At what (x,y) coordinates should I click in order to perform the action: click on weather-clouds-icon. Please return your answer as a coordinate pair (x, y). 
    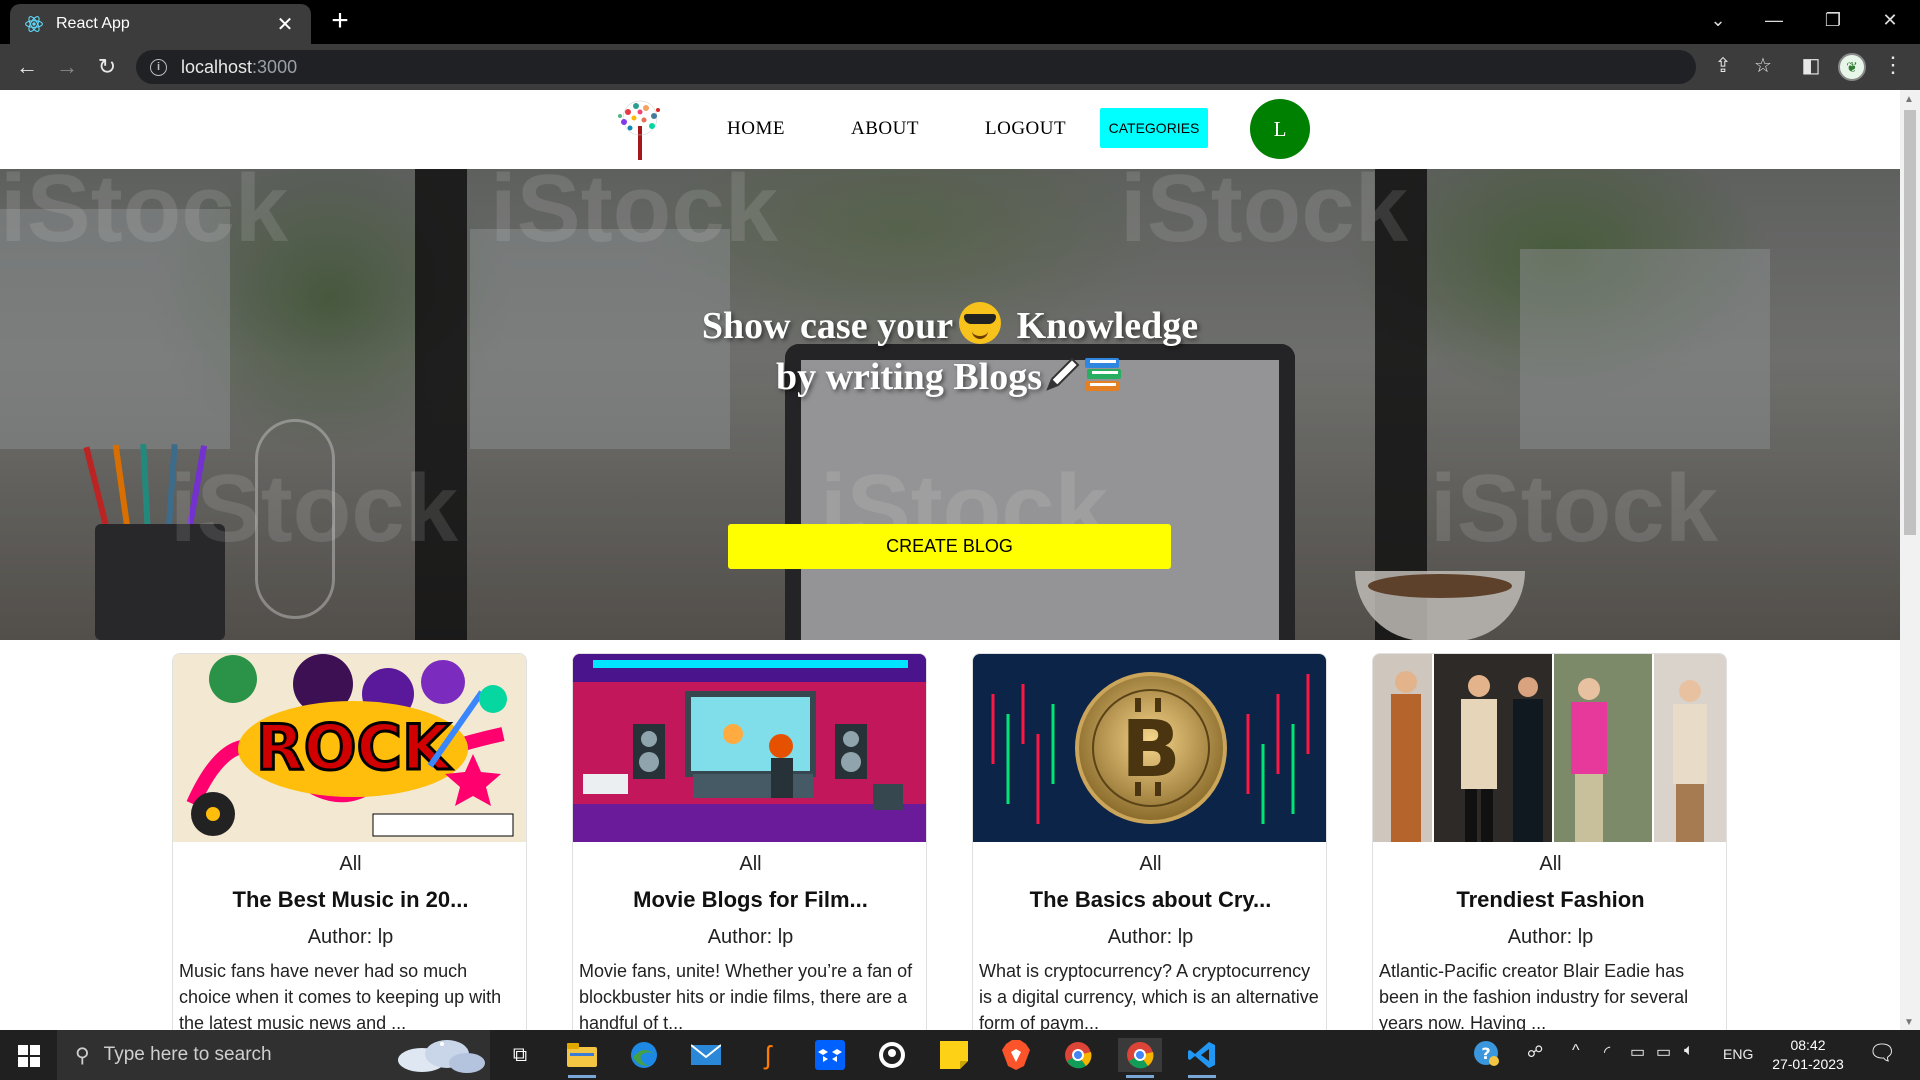
    Looking at the image, I should click on (441, 1056).